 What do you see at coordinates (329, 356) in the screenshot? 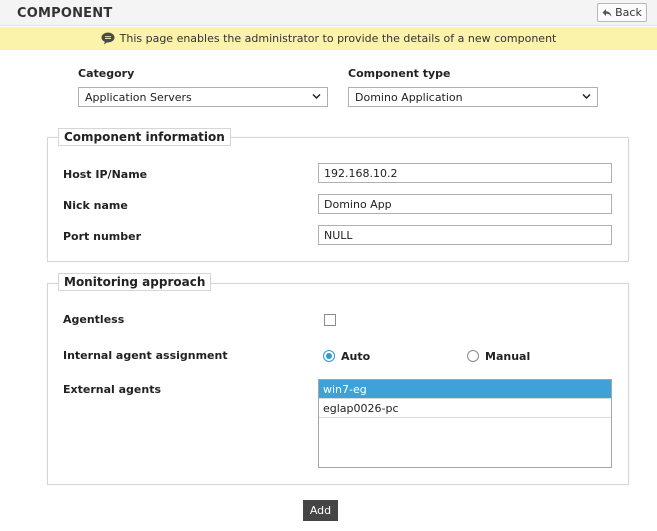
I see `auto-radio` at bounding box center [329, 356].